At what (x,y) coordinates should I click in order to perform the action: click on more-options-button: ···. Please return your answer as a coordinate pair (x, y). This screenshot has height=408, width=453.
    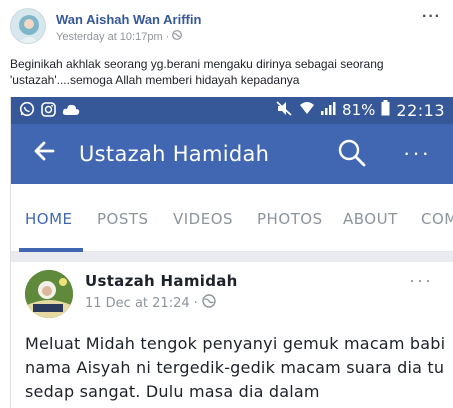
    Looking at the image, I should click on (417, 153).